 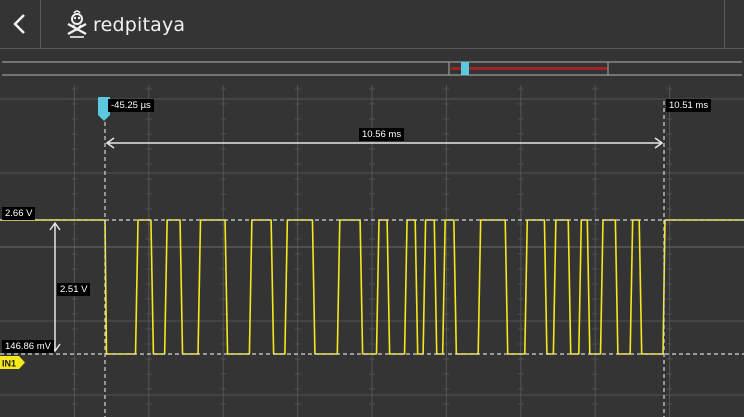 I want to click on delta-voltage-label: 2.51 V, so click(x=74, y=289).